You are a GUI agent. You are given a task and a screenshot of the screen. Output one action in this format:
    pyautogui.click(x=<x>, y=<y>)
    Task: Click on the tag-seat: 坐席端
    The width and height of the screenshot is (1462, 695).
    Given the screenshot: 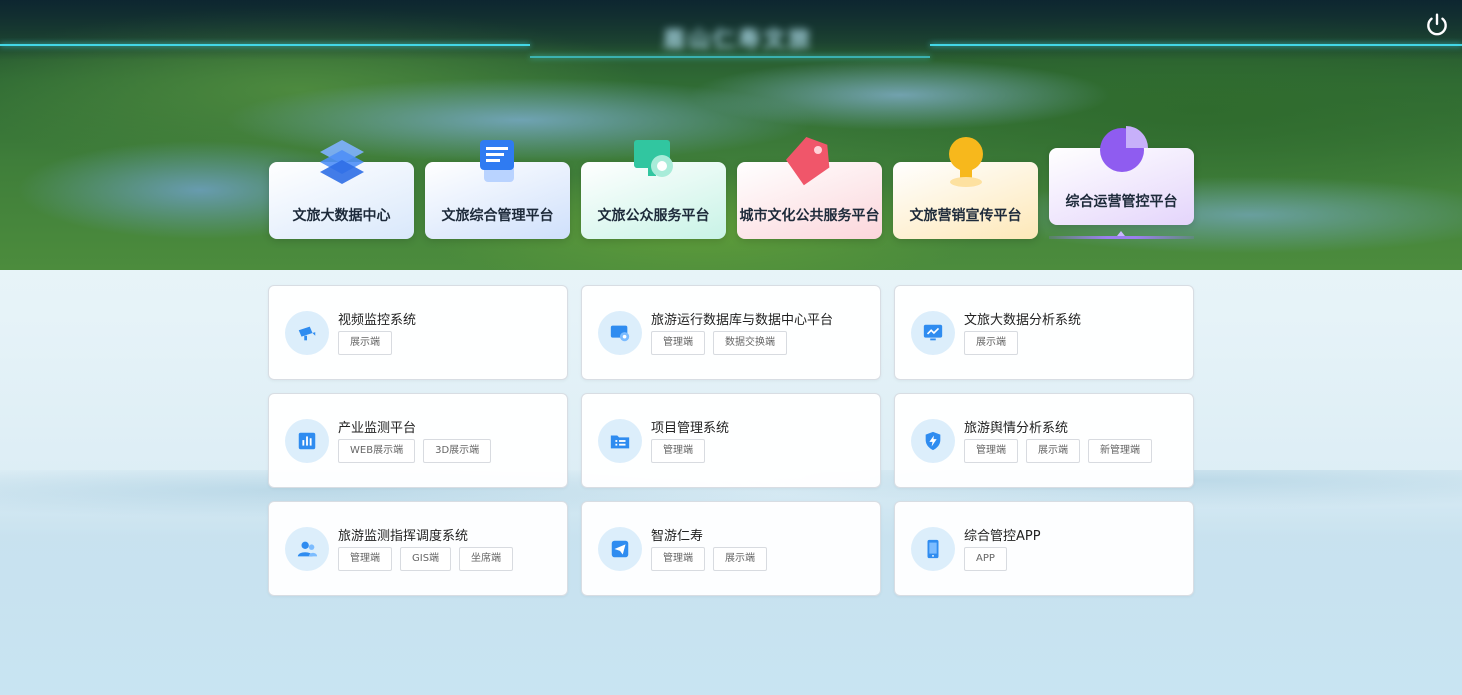 What is the action you would take?
    pyautogui.click(x=486, y=559)
    